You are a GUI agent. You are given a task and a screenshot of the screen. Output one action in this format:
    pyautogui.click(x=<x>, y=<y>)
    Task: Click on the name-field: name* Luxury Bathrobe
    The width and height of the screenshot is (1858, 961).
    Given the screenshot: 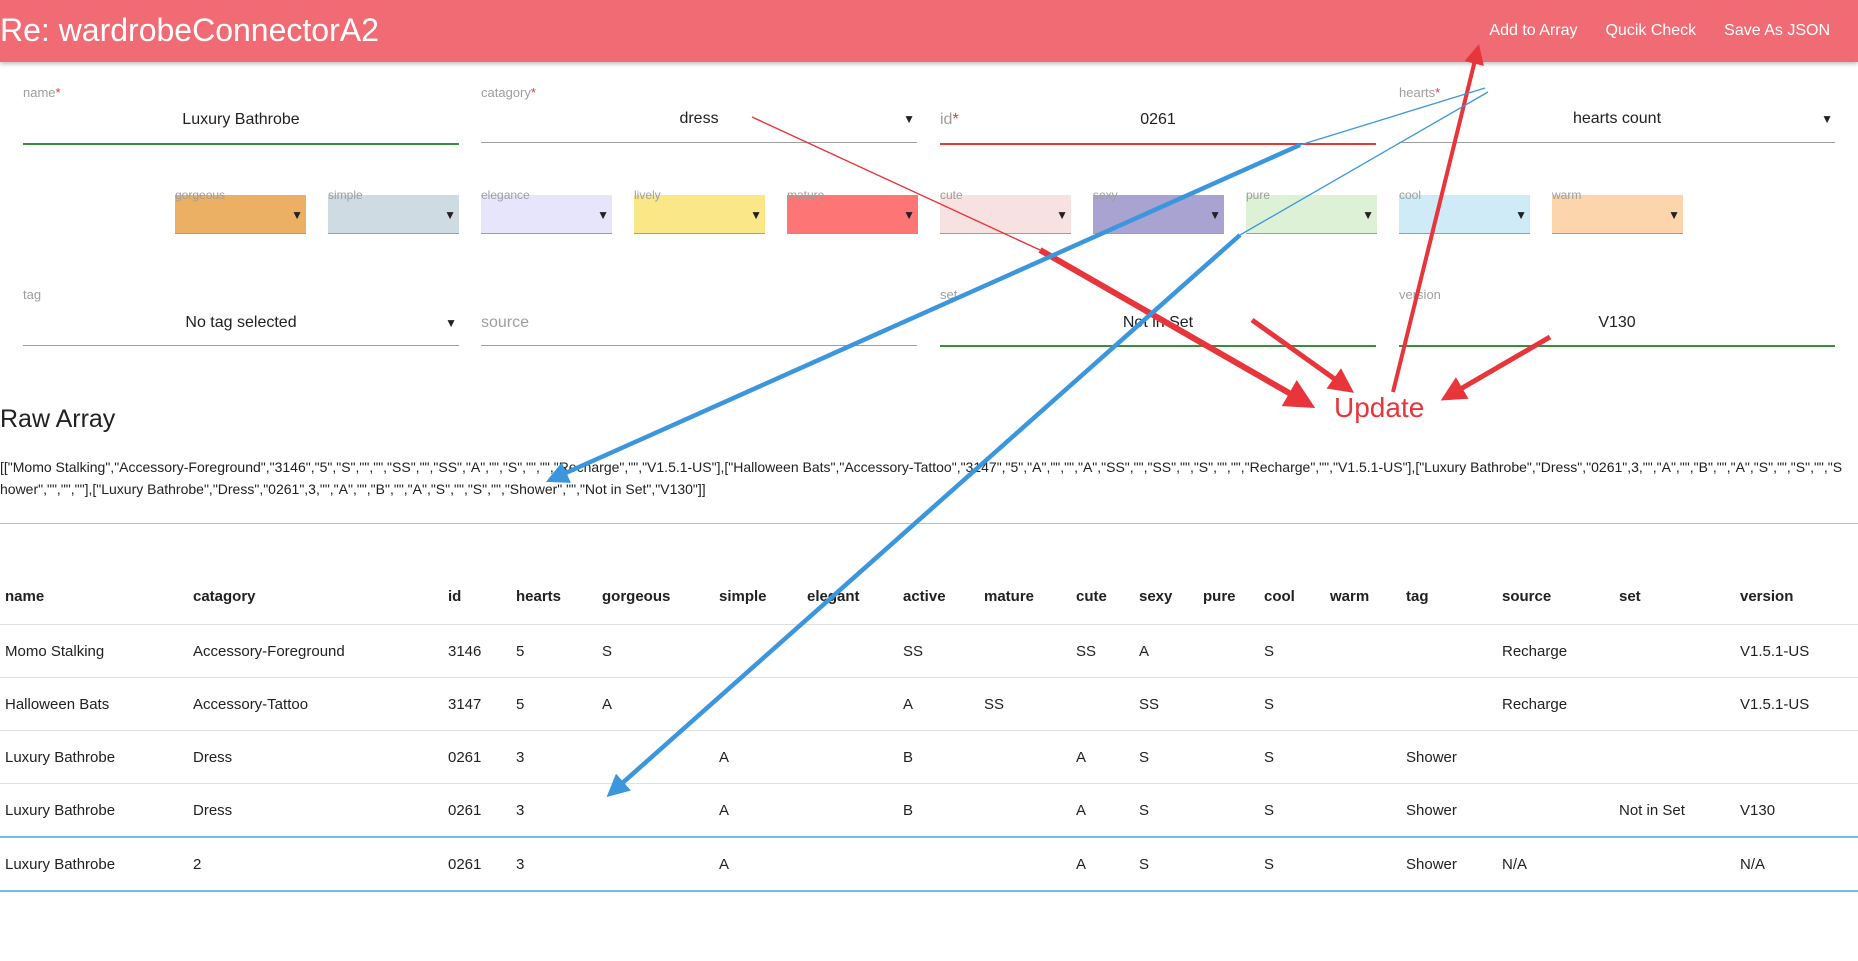 What is the action you would take?
    pyautogui.click(x=241, y=115)
    